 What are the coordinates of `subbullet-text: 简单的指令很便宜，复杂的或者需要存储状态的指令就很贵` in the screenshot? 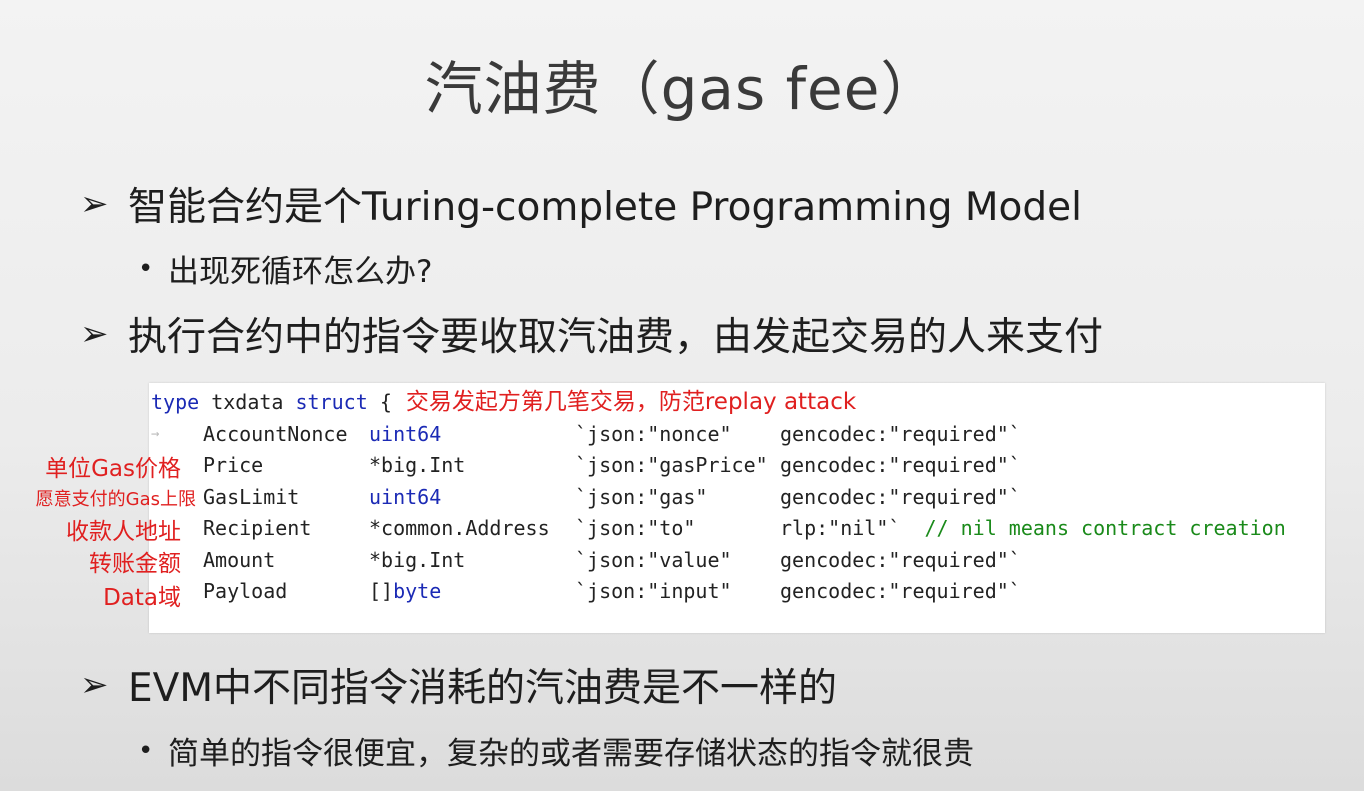 It's located at (571, 754).